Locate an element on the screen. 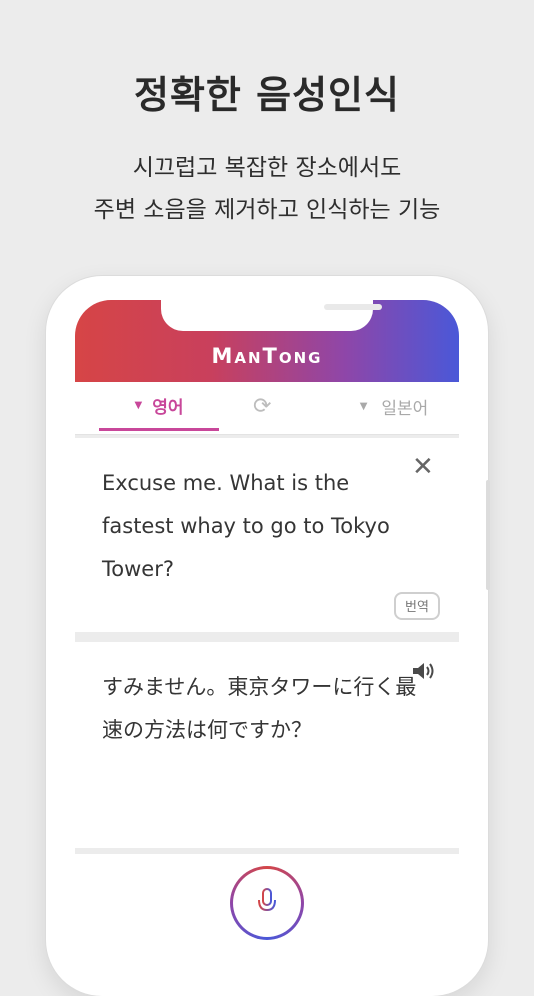 This screenshot has height=996, width=534. promo-subline-1: 시끄럽고 복잡한 장소에서도 is located at coordinates (267, 168).